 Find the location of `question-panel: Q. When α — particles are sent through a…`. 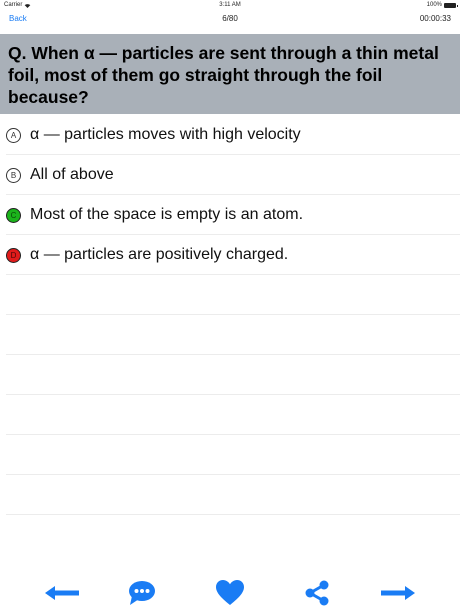

question-panel: Q. When α — particles are sent through a… is located at coordinates (230, 74).